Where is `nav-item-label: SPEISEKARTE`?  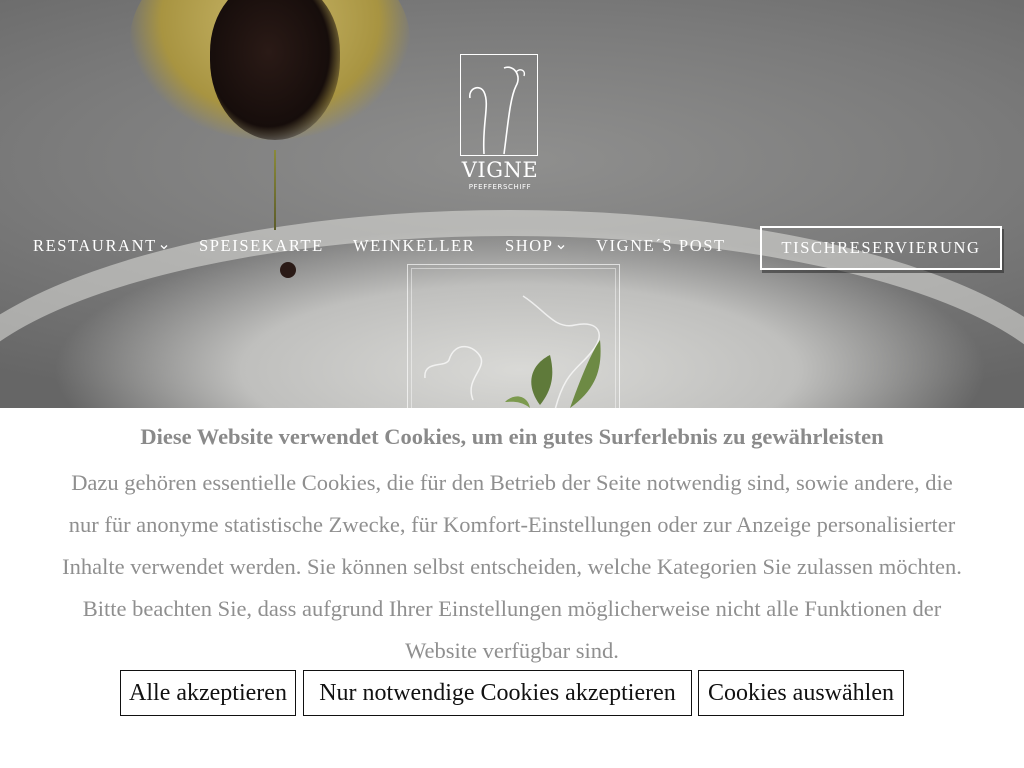 nav-item-label: SPEISEKARTE is located at coordinates (261, 245).